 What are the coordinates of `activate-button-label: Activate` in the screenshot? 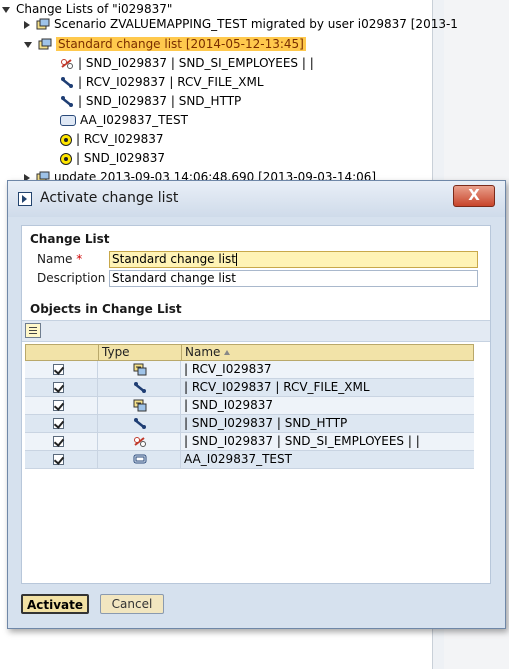 It's located at (55, 605).